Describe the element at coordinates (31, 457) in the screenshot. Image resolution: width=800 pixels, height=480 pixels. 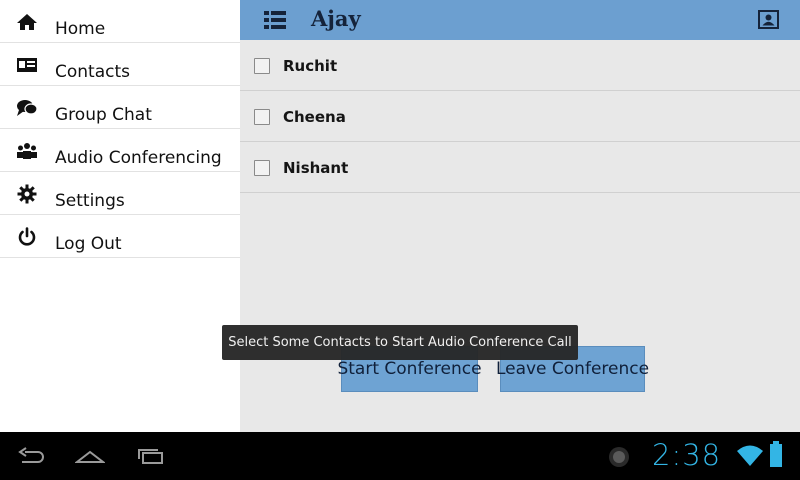
I see `back-icon` at that location.